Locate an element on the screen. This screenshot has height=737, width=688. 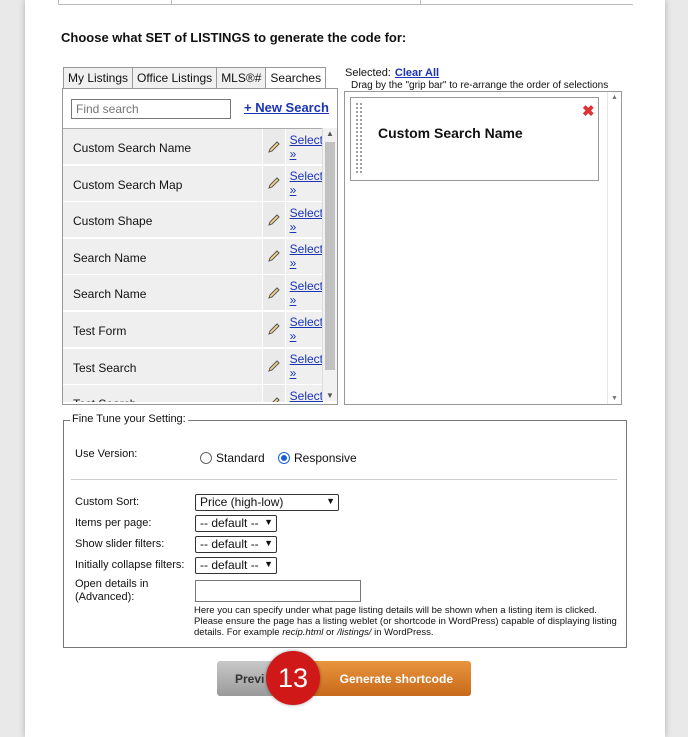
remove-icon: ✖ is located at coordinates (588, 111).